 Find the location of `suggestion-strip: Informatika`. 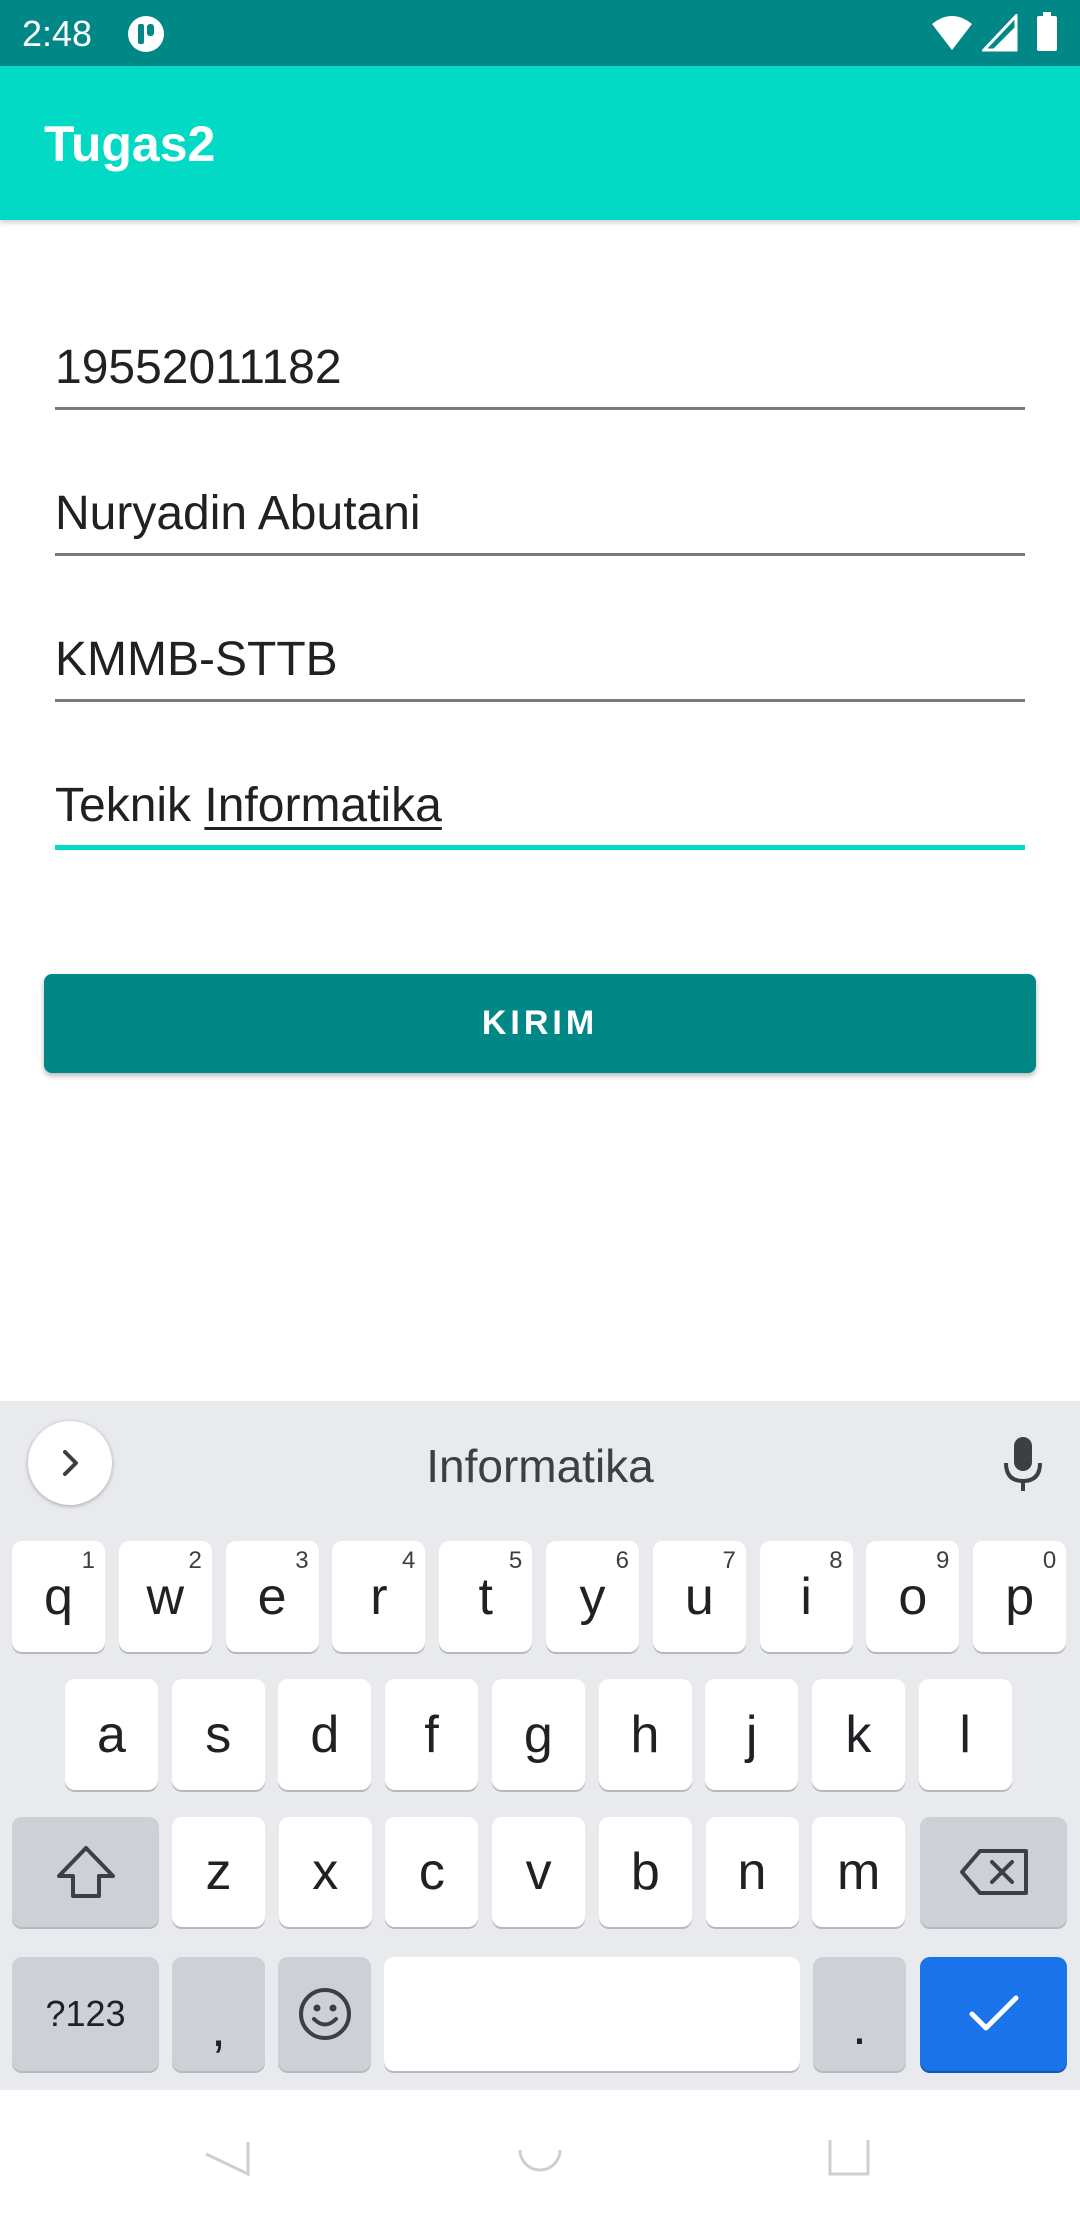

suggestion-strip: Informatika is located at coordinates (540, 1464).